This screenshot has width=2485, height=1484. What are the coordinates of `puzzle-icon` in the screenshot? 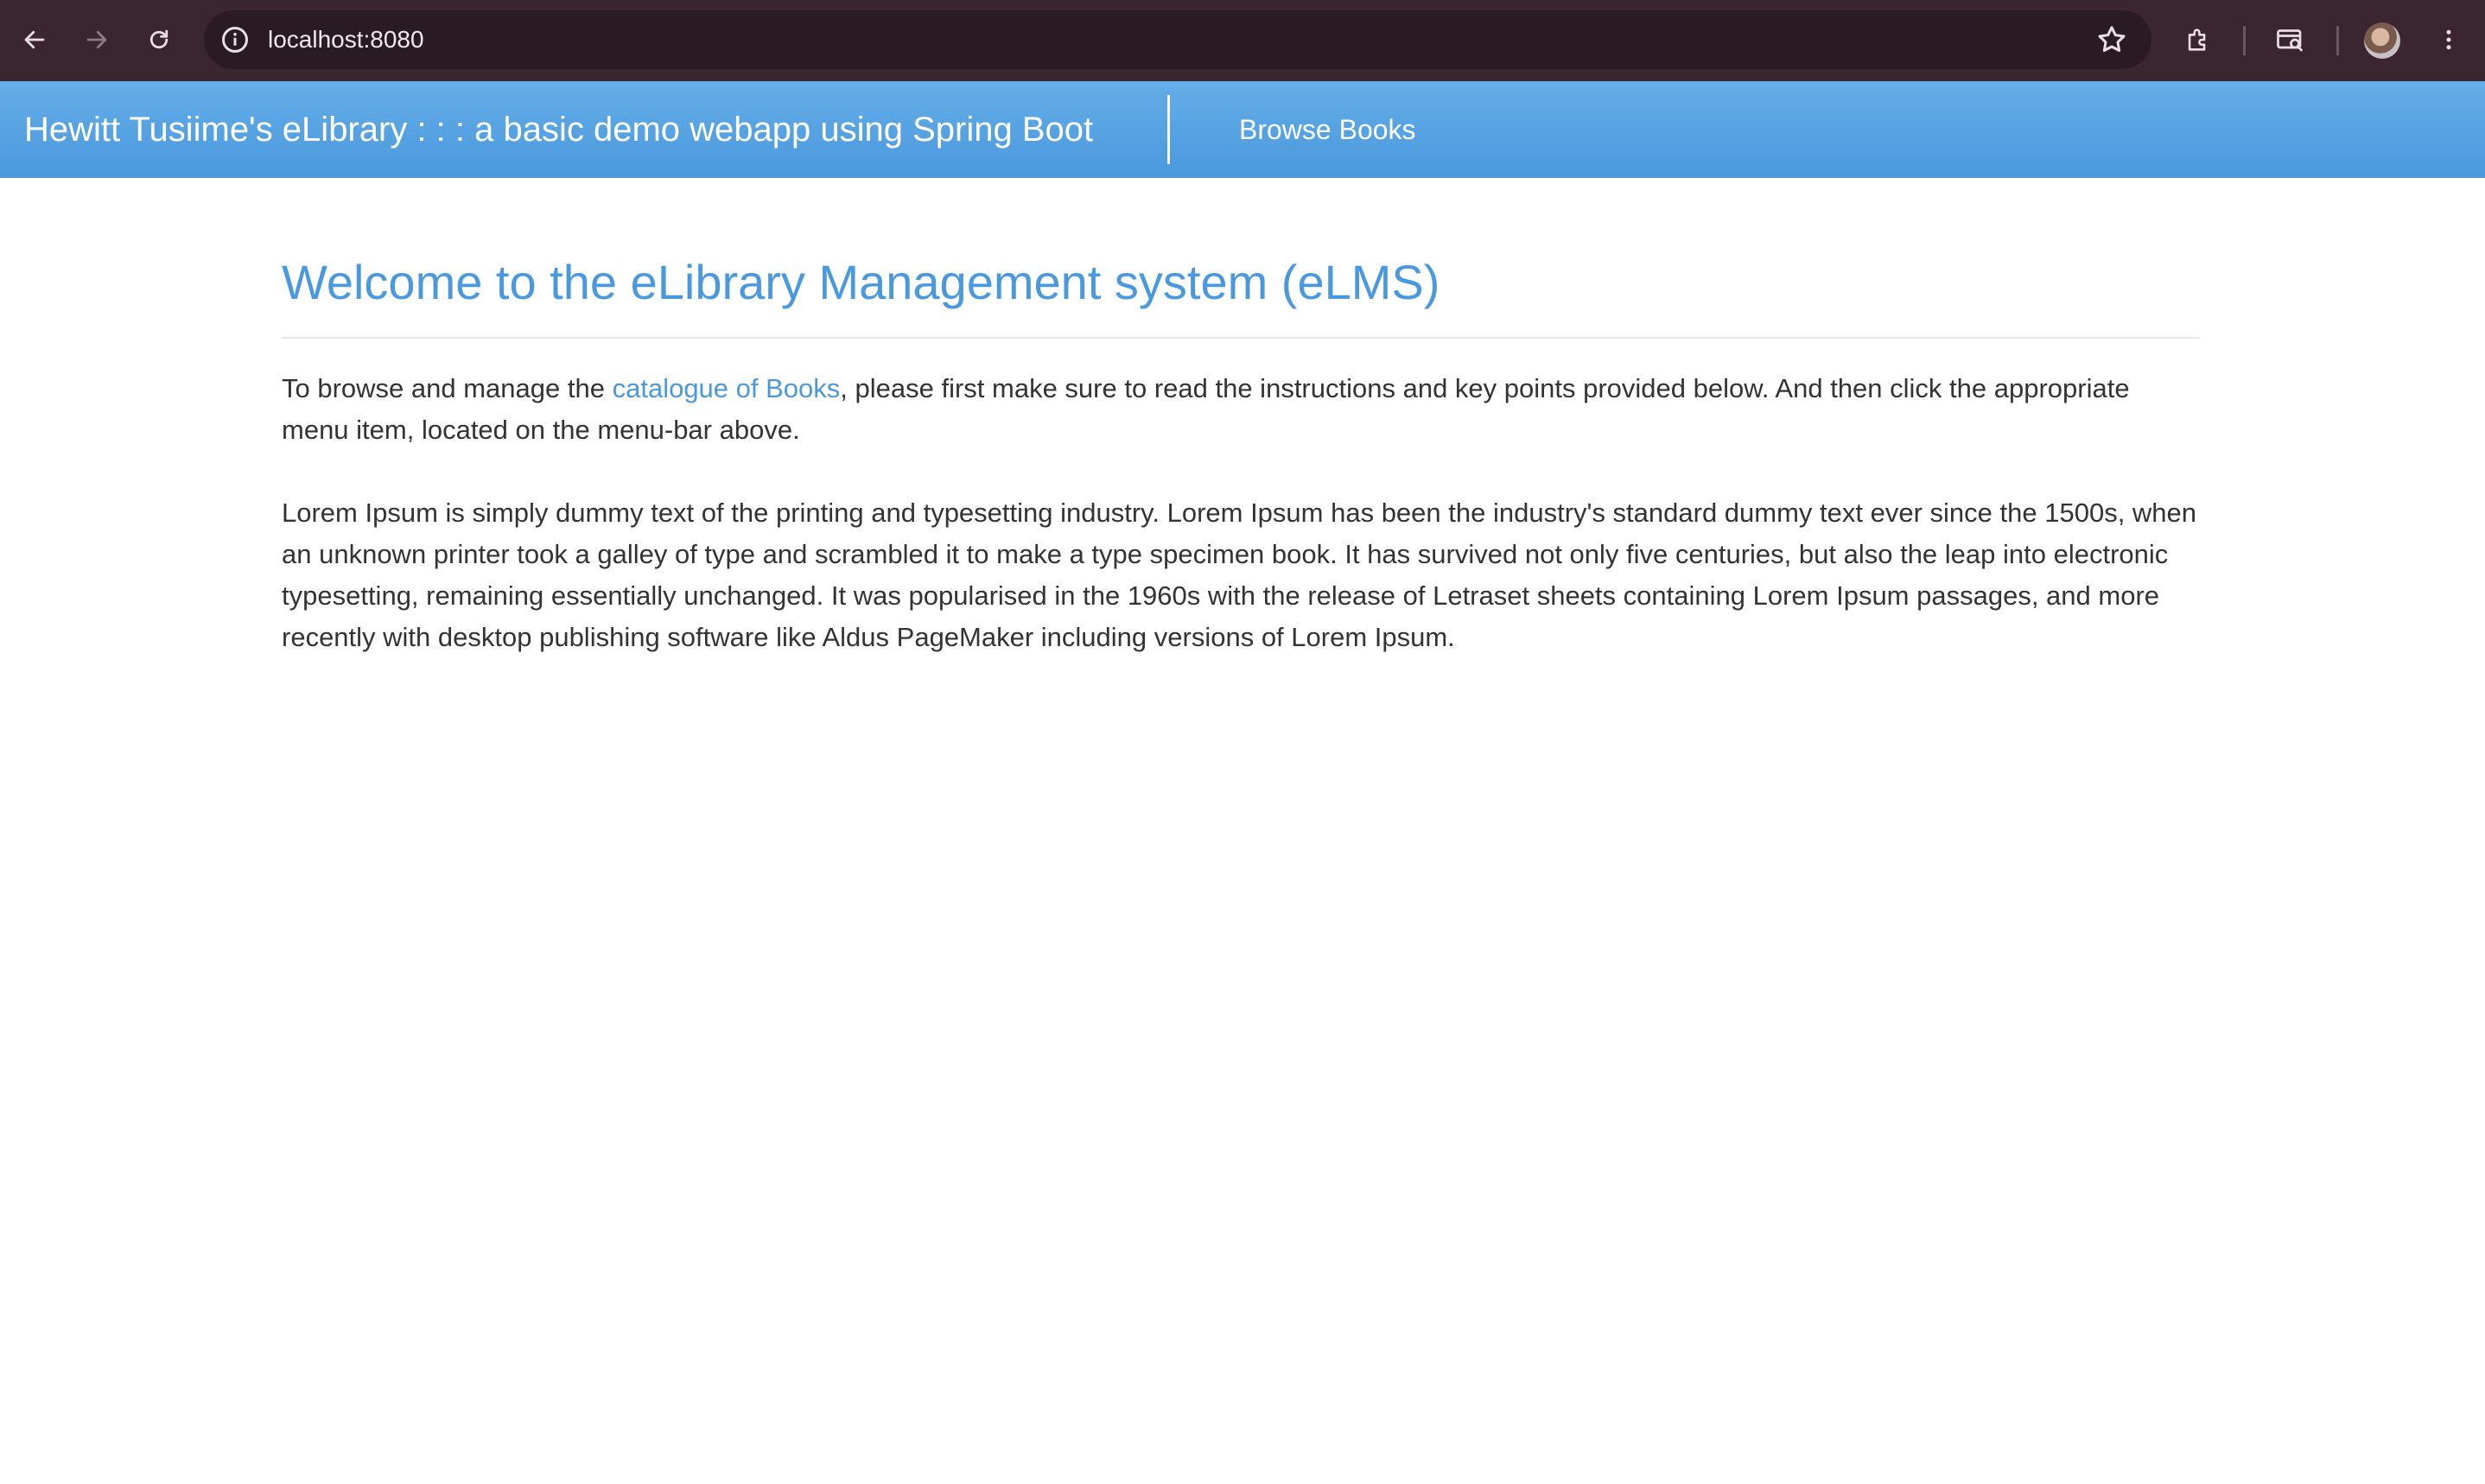 It's located at (2197, 40).